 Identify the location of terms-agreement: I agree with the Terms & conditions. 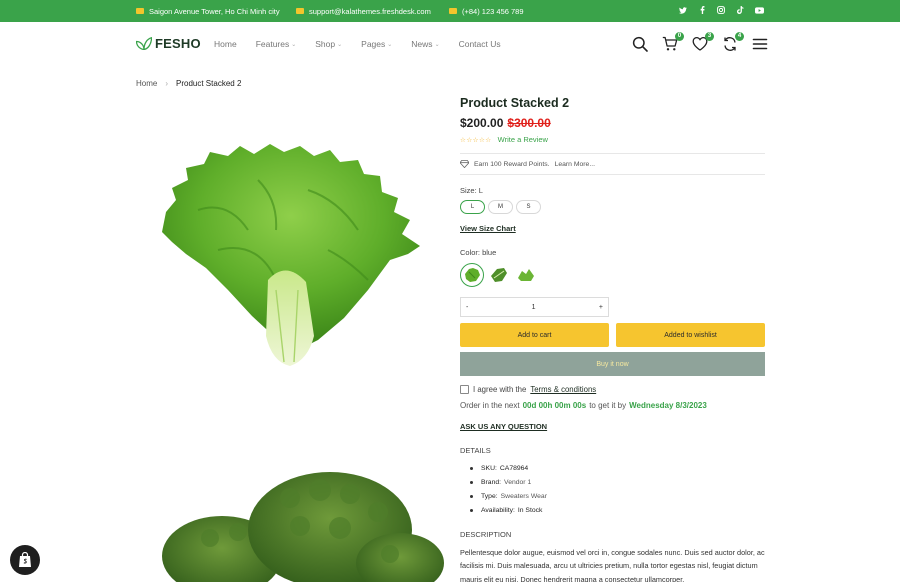
(612, 389).